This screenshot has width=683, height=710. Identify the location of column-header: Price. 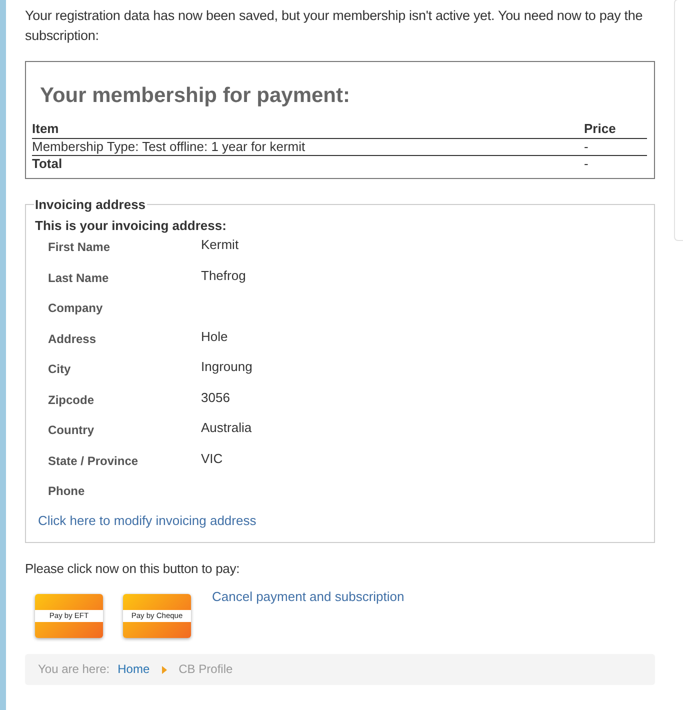
(615, 129).